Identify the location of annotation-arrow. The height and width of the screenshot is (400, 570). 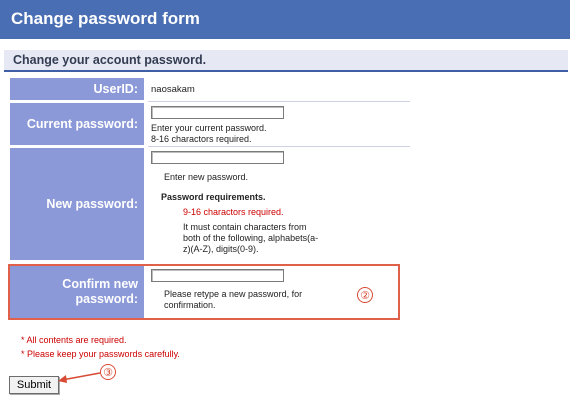
(79, 377).